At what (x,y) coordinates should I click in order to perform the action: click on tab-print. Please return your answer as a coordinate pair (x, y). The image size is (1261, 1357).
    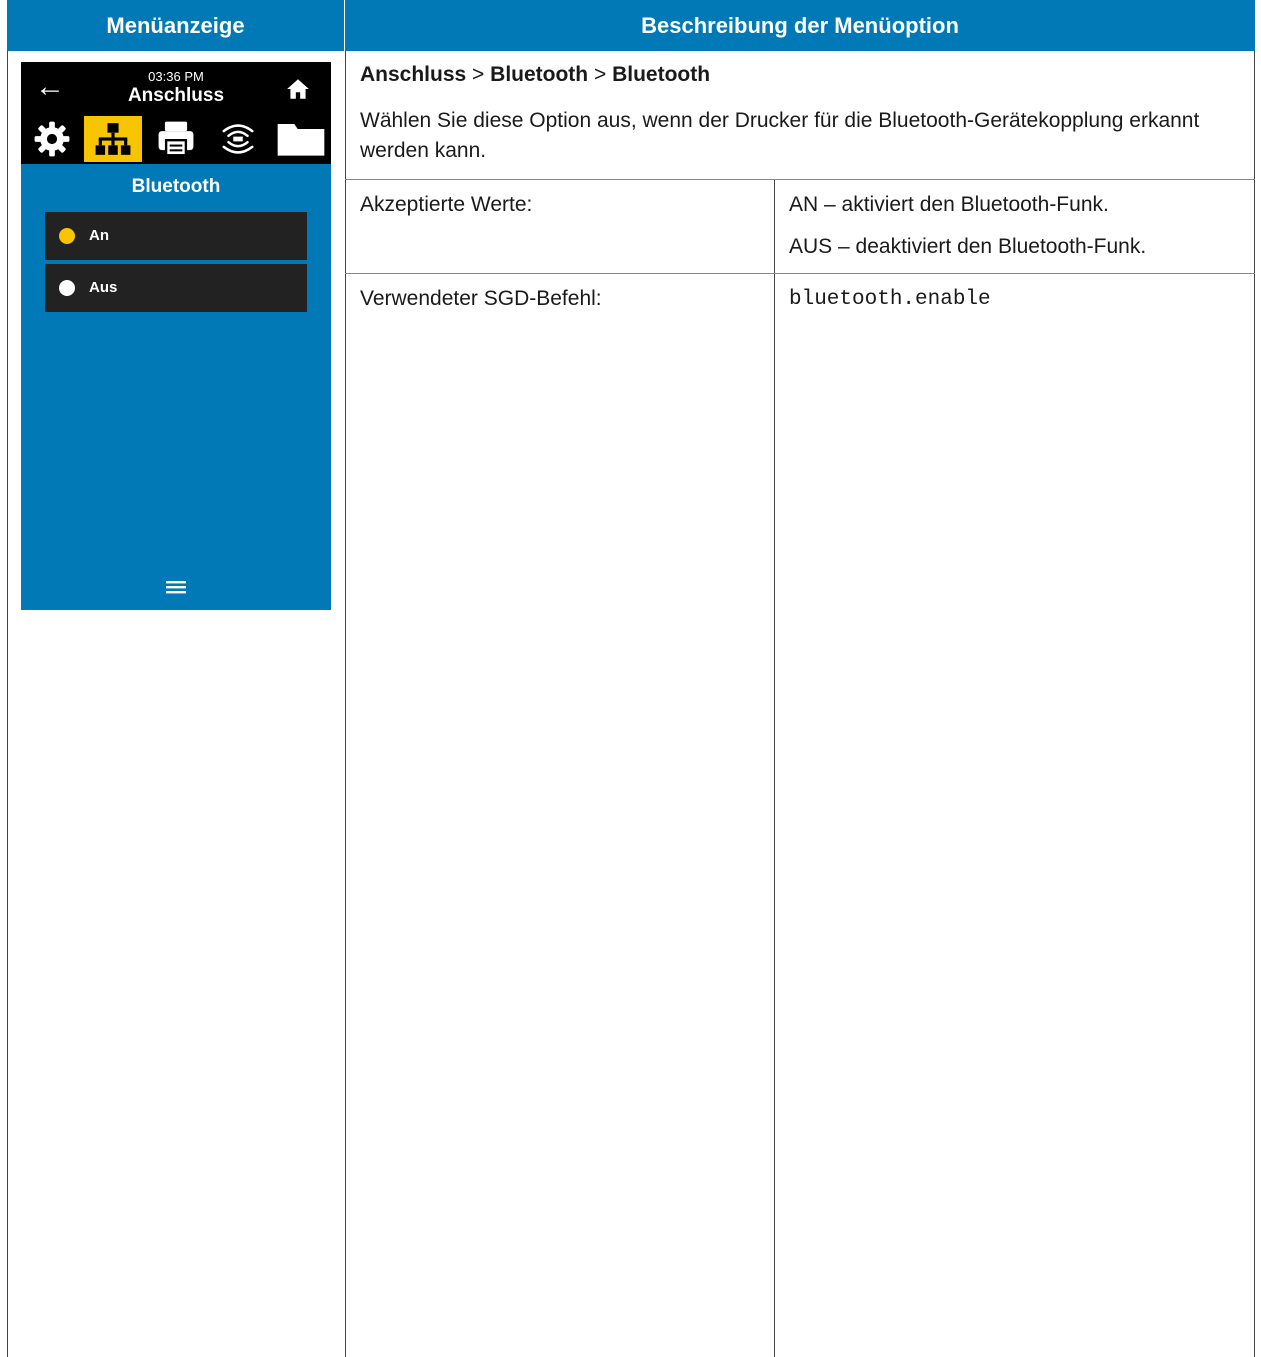
    Looking at the image, I should click on (176, 139).